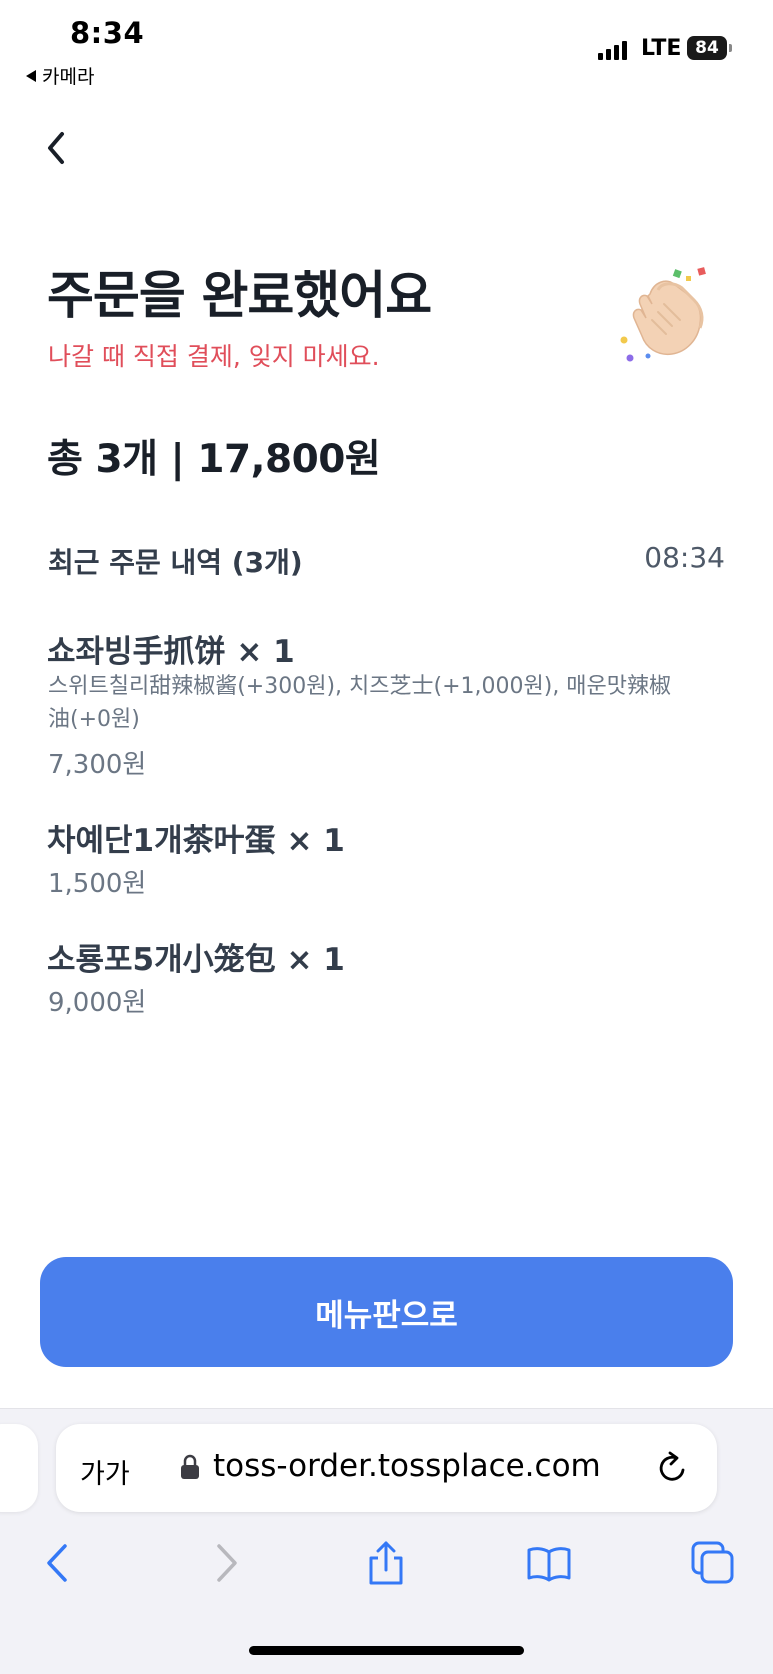  I want to click on order-item-name: 쇼좌빙手抓饼 × 1, so click(171, 652).